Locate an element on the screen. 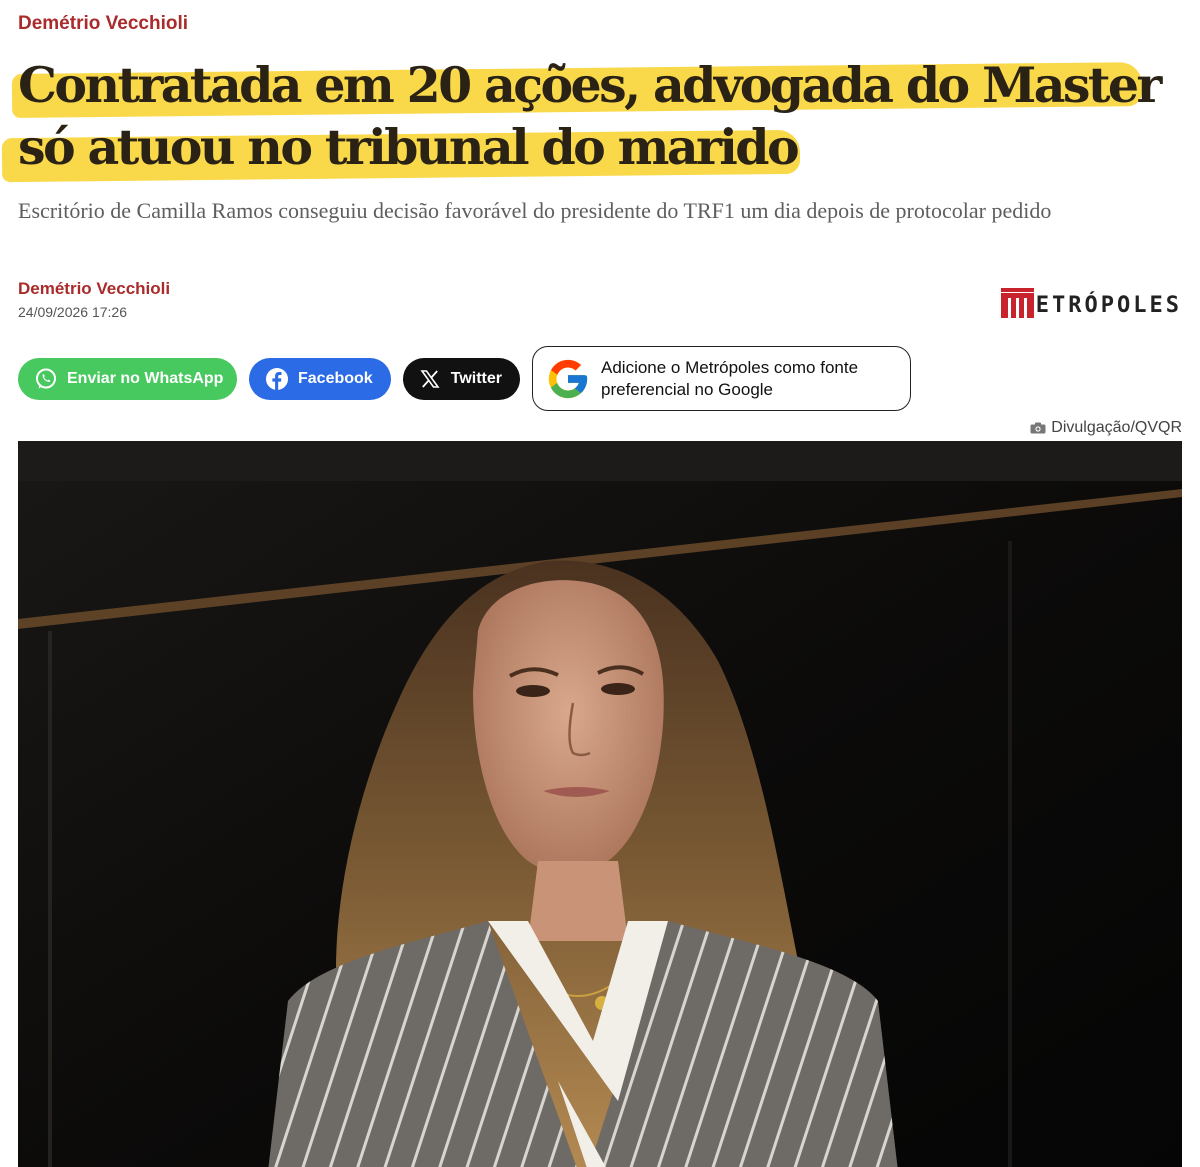 The height and width of the screenshot is (1167, 1200). photo-credit: Divulgação/QVQR is located at coordinates (1106, 428).